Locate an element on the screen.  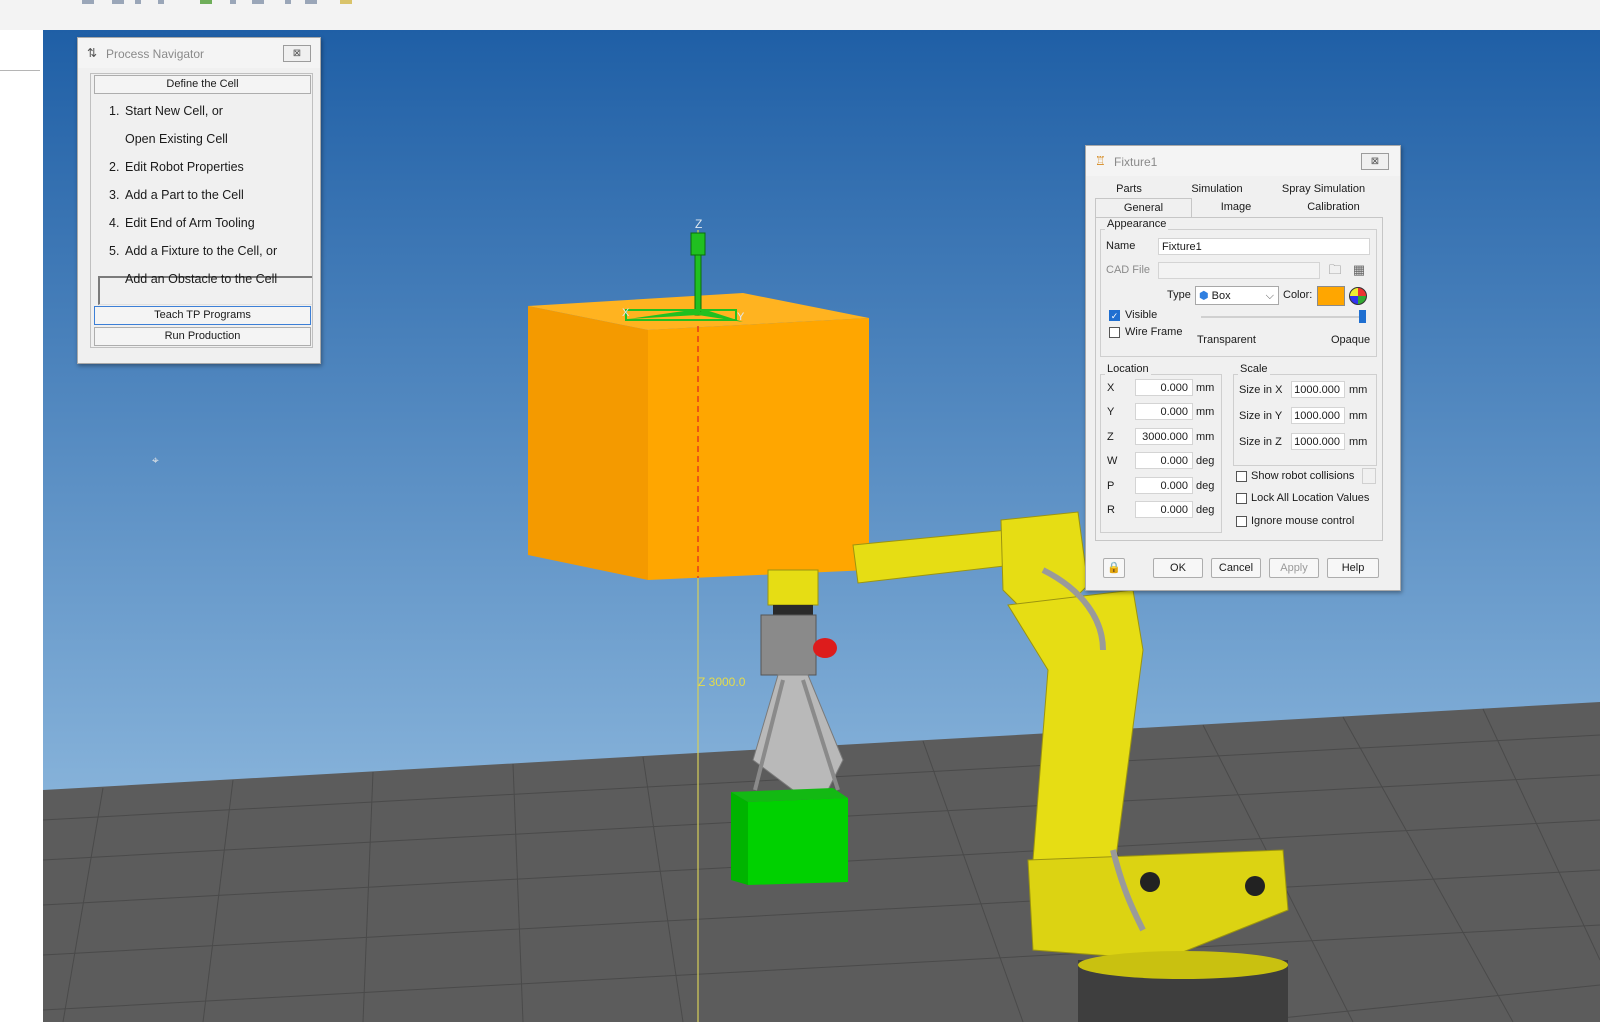
window-title: Process Navigator is located at coordinates (155, 54).